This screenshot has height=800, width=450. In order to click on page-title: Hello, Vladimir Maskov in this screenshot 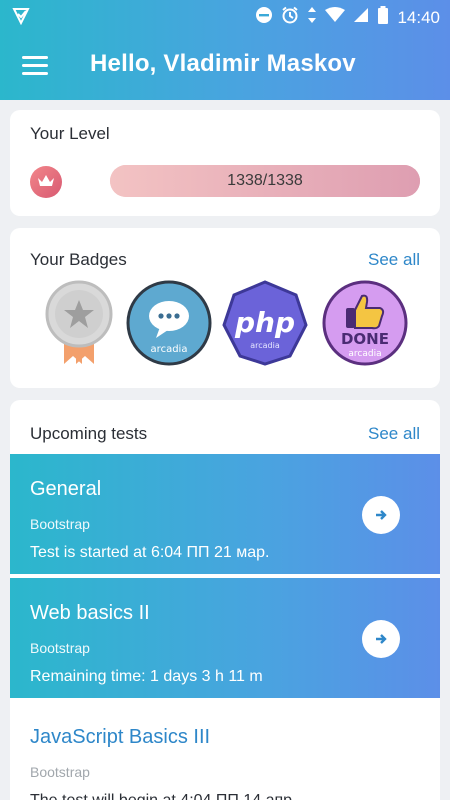, I will do `click(223, 63)`.